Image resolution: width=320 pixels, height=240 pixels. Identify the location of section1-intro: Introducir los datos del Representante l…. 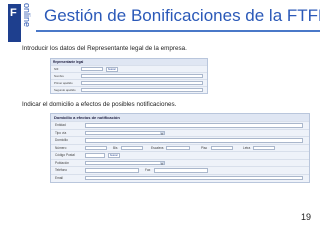
(104, 48).